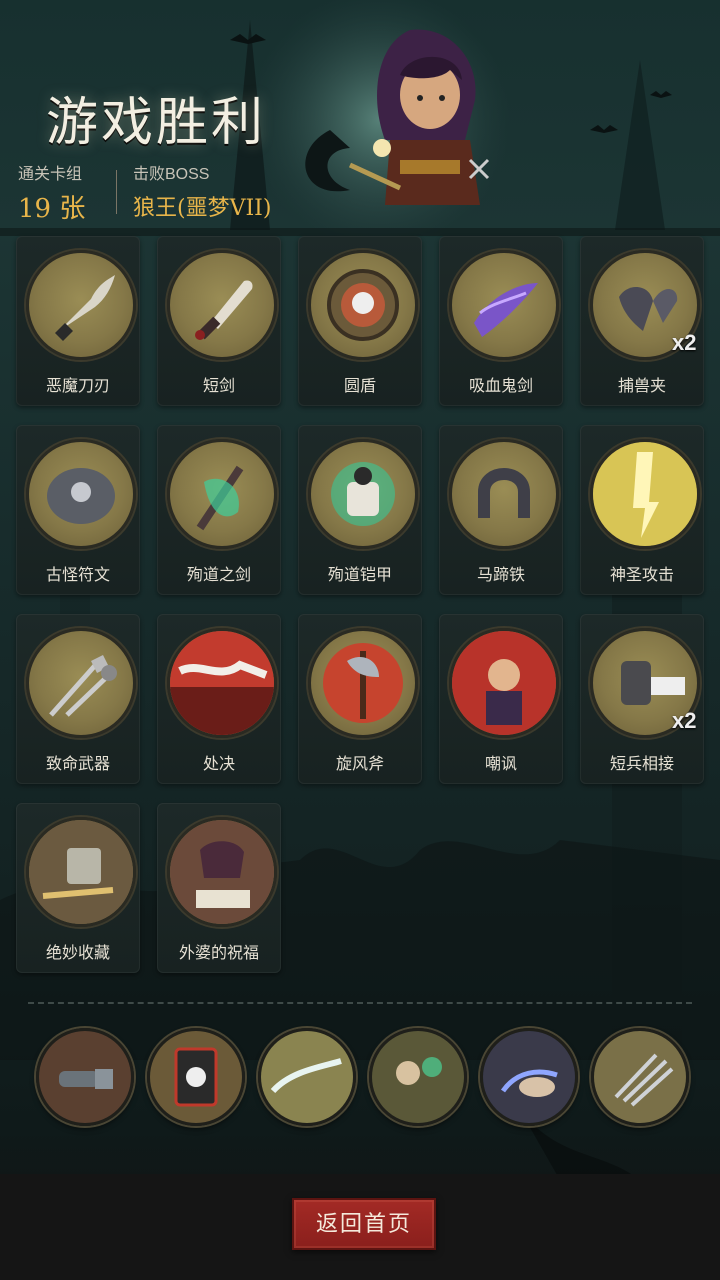 The height and width of the screenshot is (1280, 720). What do you see at coordinates (196, 1077) in the screenshot?
I see `skull-card-relic-icon` at bounding box center [196, 1077].